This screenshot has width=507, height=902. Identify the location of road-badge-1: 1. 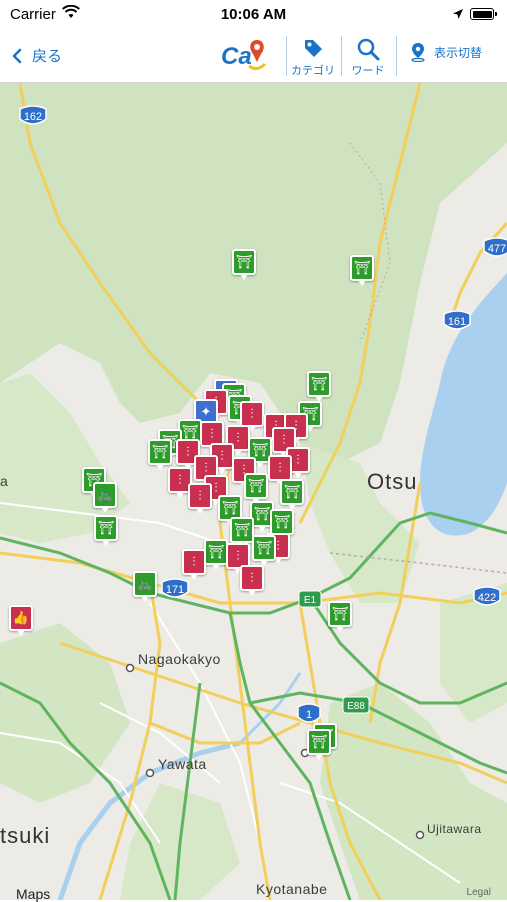
(309, 713).